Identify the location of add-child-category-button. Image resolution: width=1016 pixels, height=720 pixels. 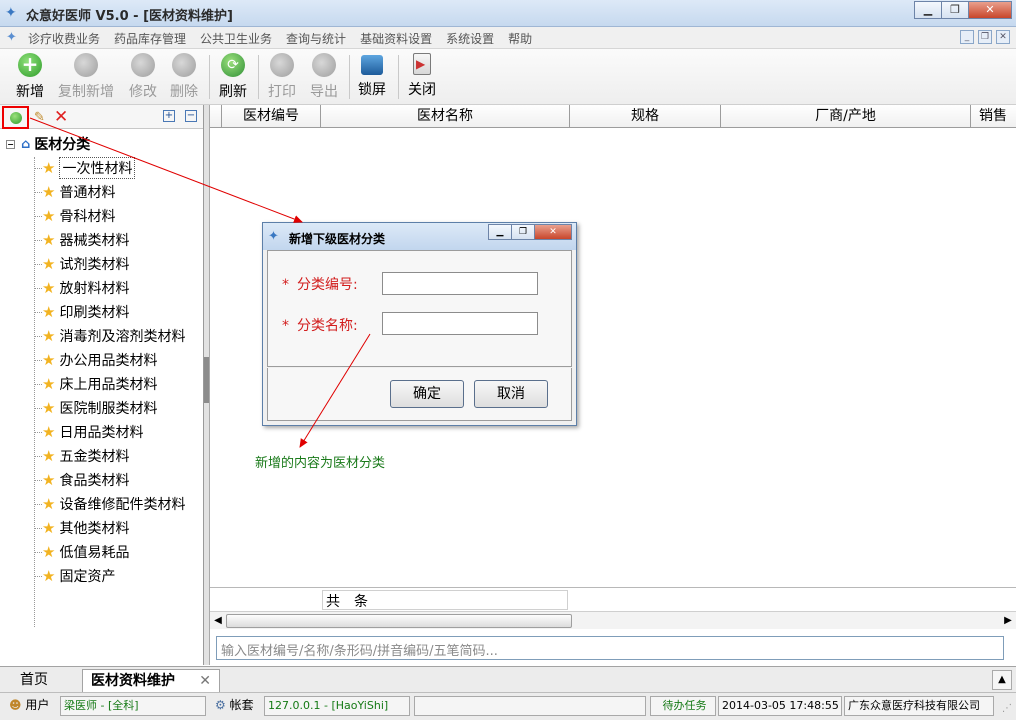
(15, 117).